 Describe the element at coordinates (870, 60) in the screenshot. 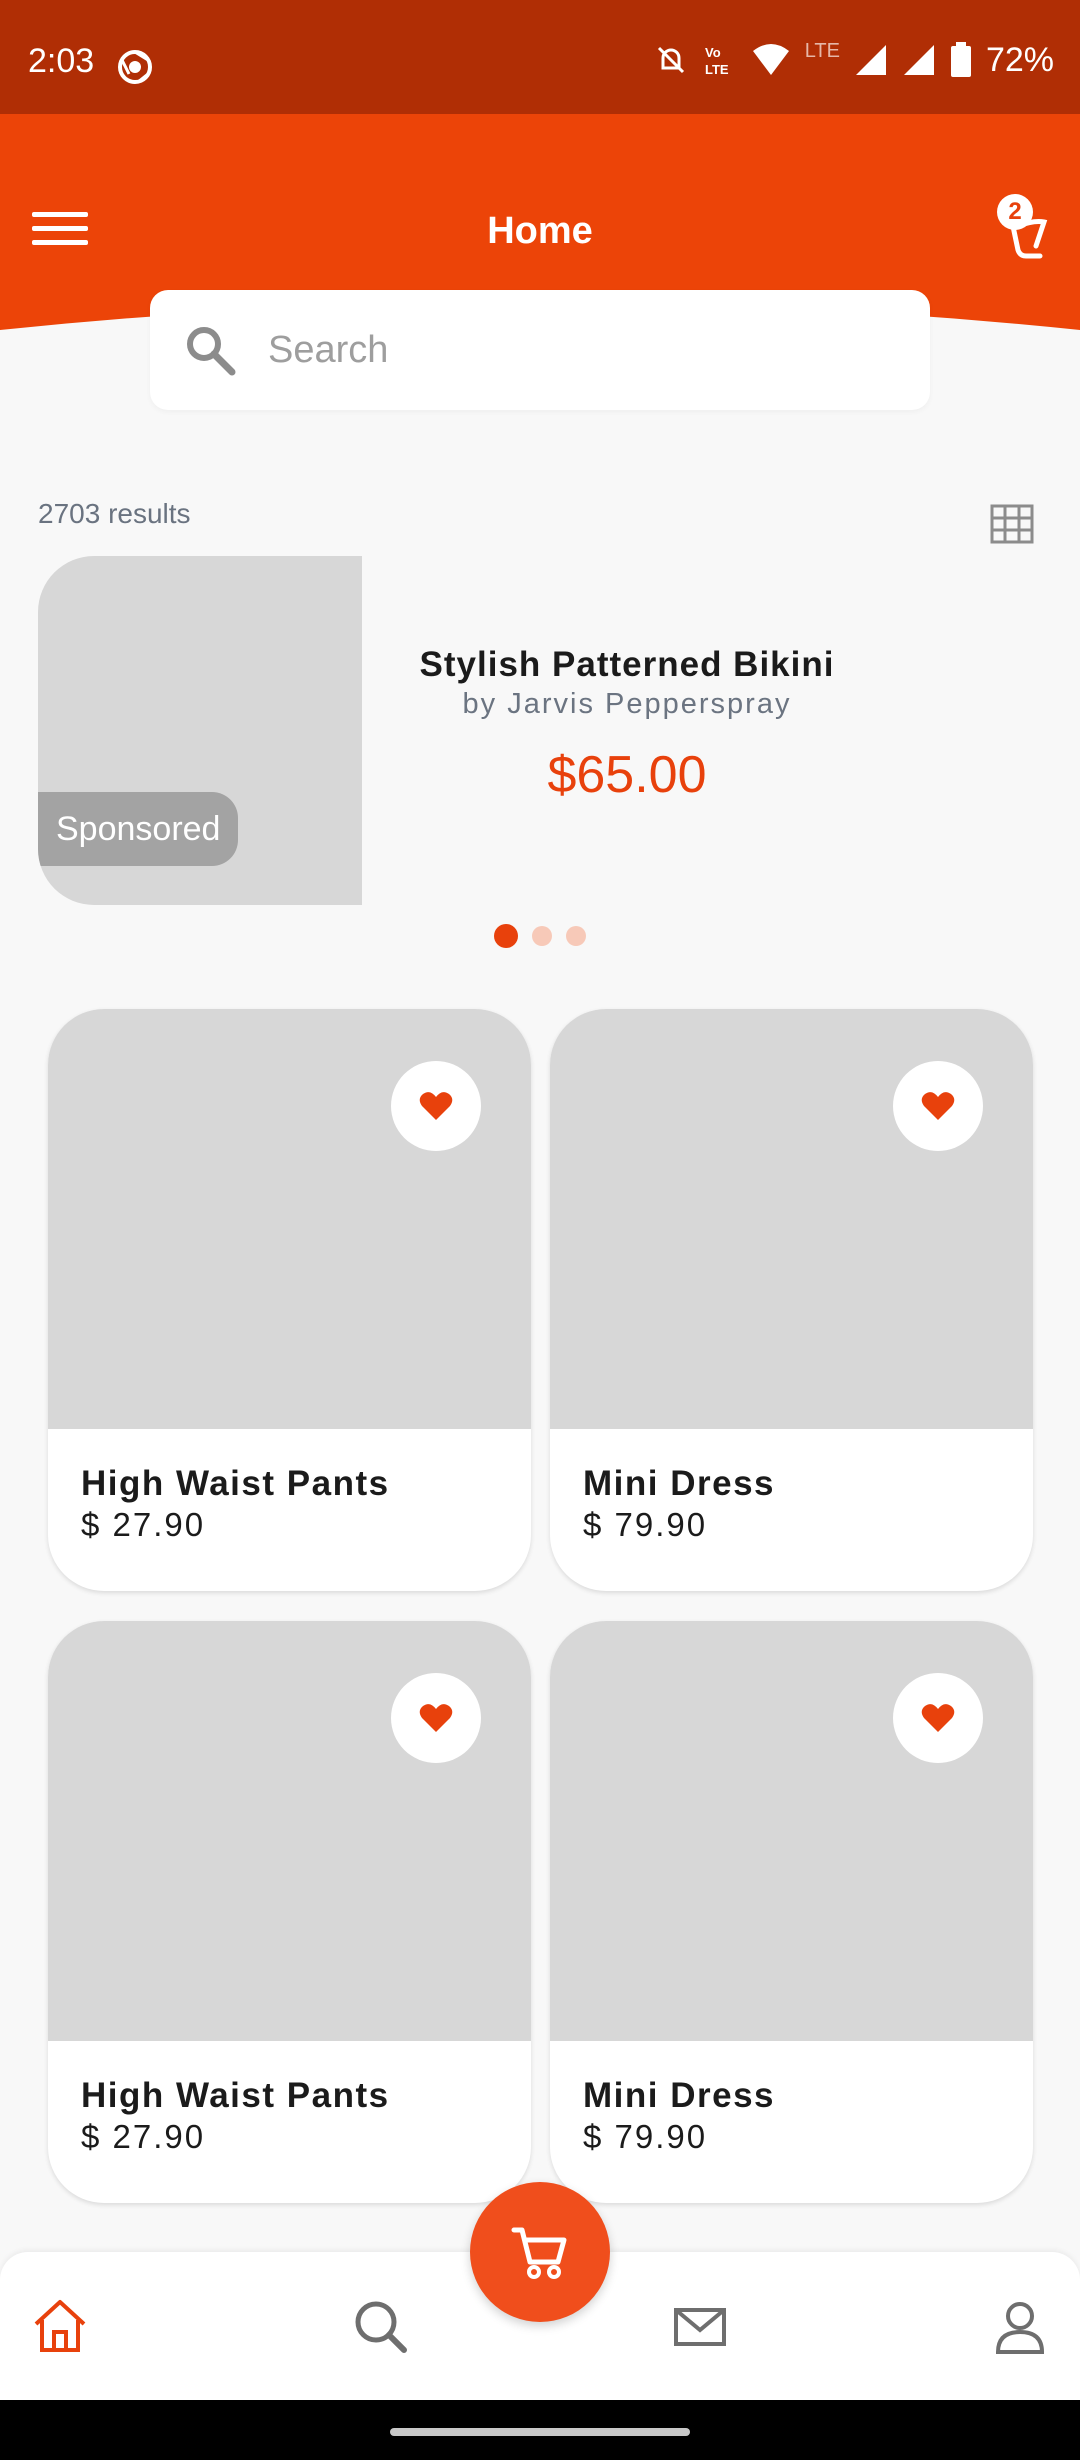

I see `signal-icon` at that location.